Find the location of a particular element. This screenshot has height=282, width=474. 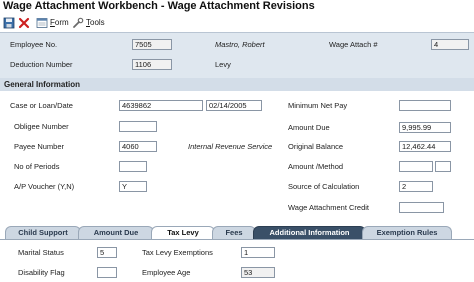

employee-age-field: 53 is located at coordinates (258, 272).